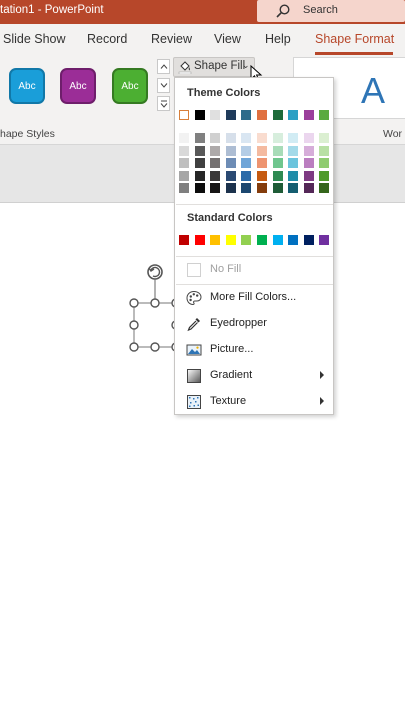  I want to click on tab-view: View, so click(227, 39).